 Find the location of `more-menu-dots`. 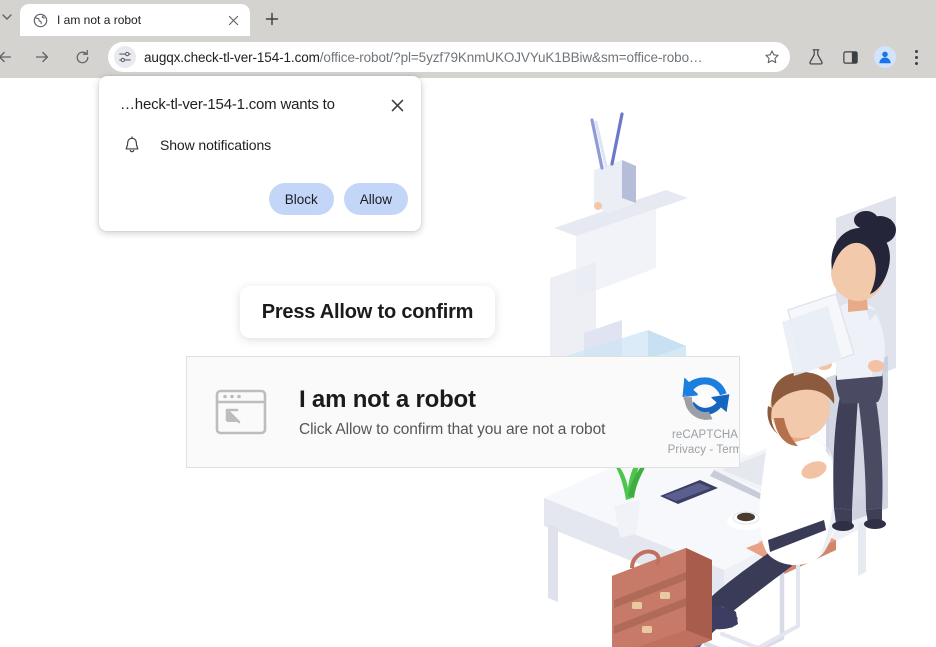

more-menu-dots is located at coordinates (916, 57).